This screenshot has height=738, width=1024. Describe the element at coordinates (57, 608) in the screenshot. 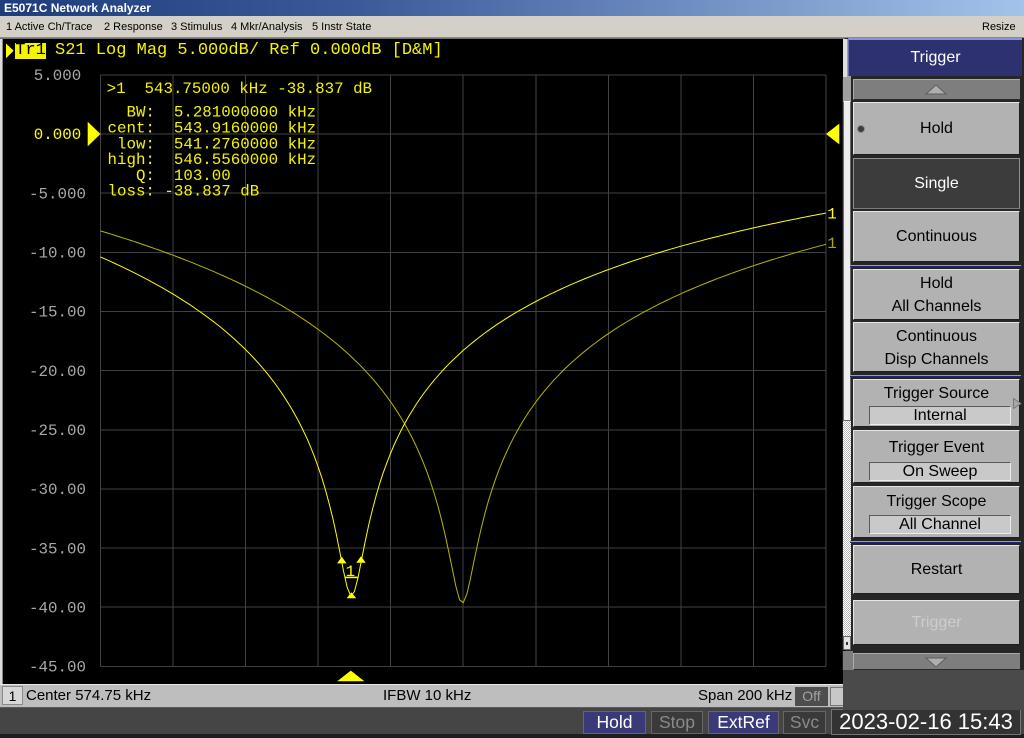

I see `svg-text: -40.00` at that location.